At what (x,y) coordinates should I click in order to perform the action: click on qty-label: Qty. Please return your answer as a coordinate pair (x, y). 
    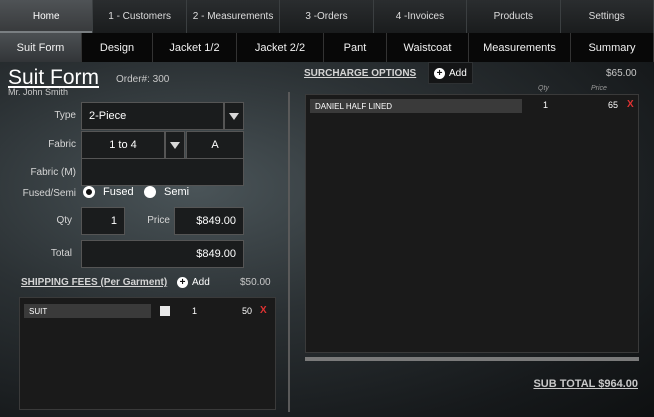
    Looking at the image, I should click on (64, 220).